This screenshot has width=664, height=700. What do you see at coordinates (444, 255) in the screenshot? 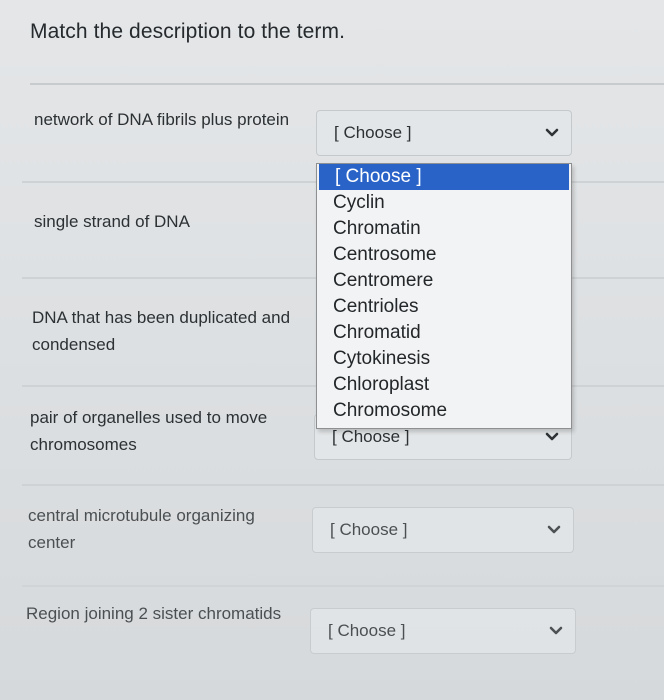
I see `dropdown-option-centrosome: Centrosome` at bounding box center [444, 255].